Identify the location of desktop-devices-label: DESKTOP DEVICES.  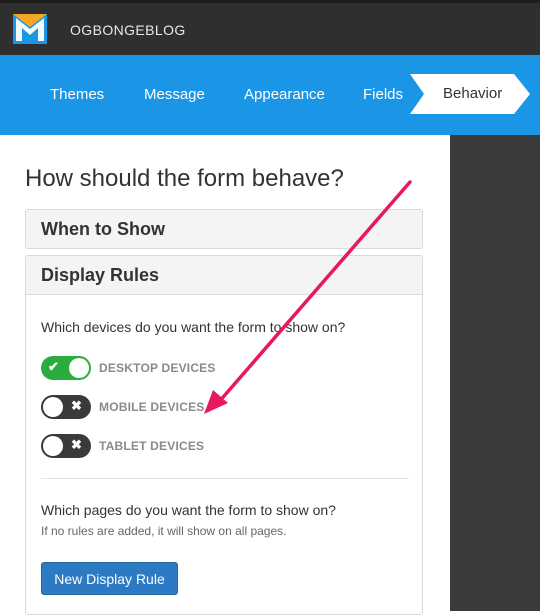
(157, 368).